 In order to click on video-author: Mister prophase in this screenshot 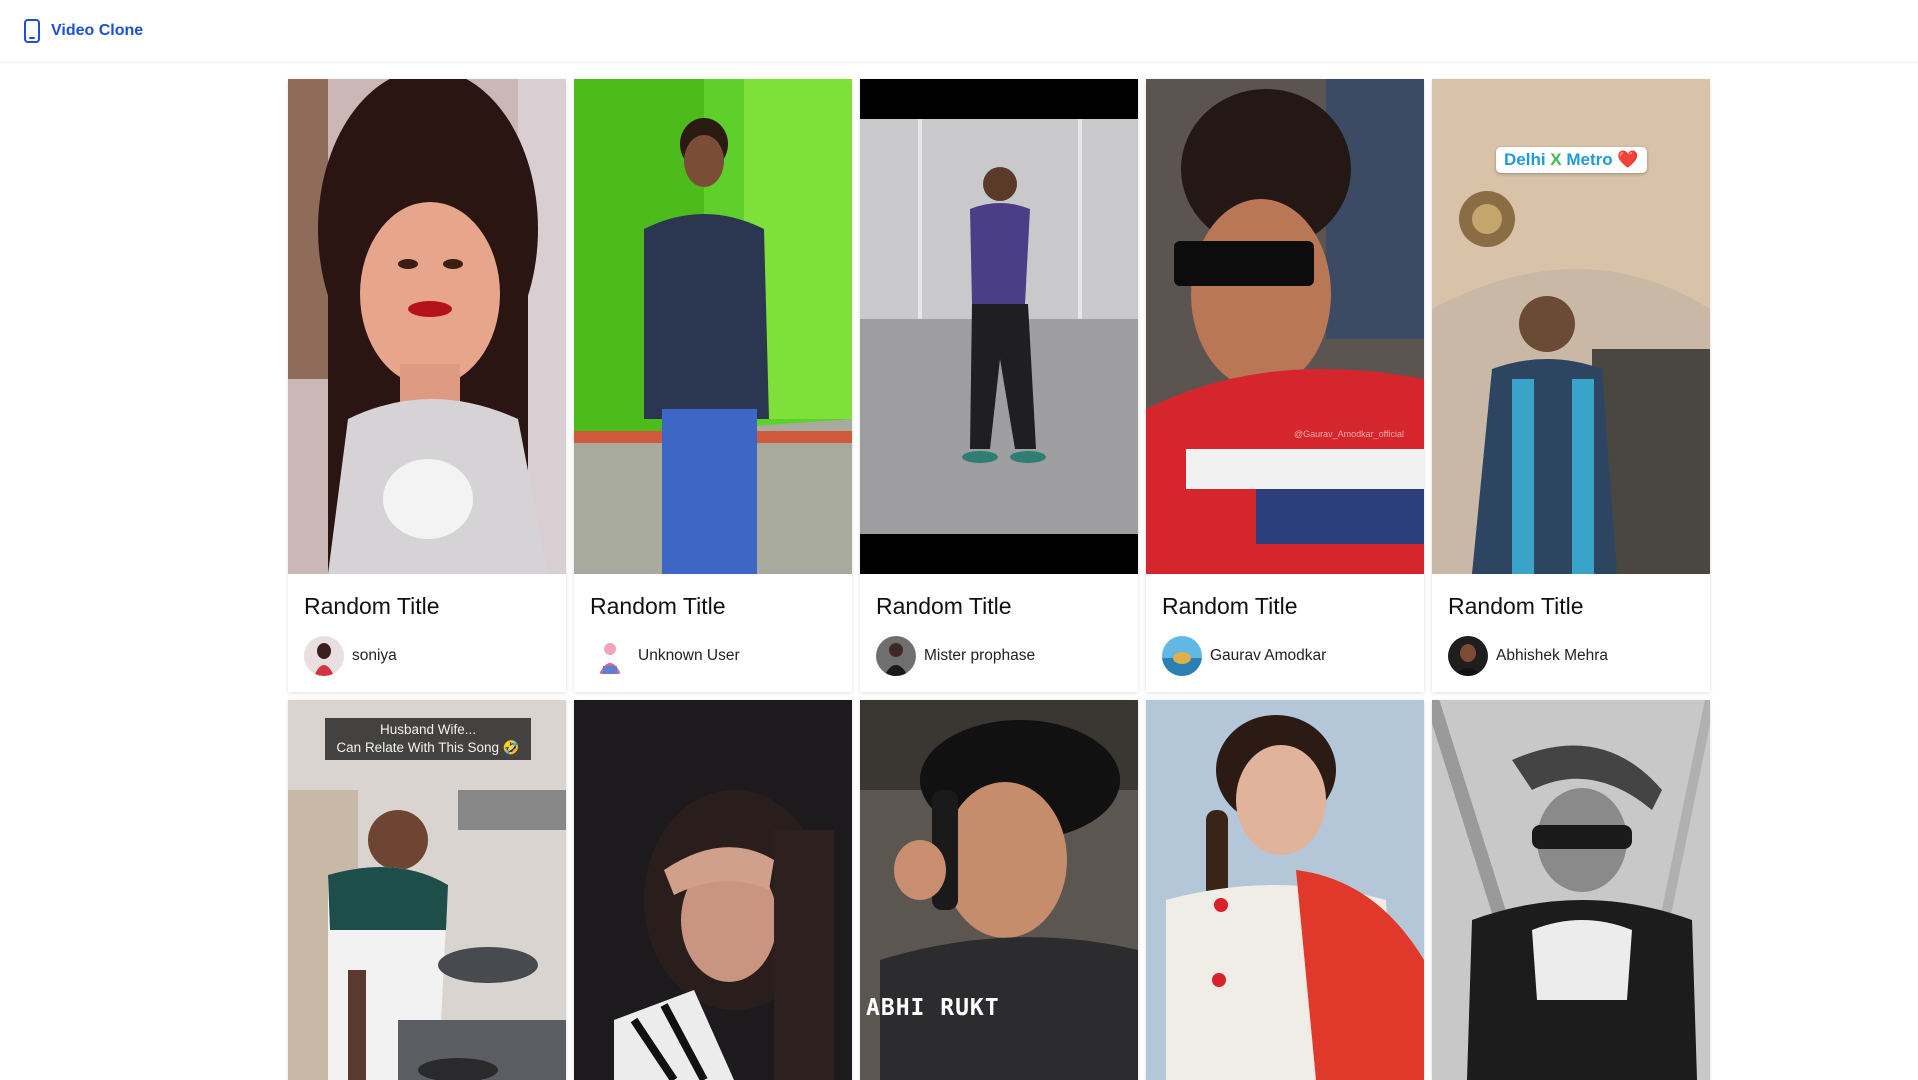, I will do `click(999, 656)`.